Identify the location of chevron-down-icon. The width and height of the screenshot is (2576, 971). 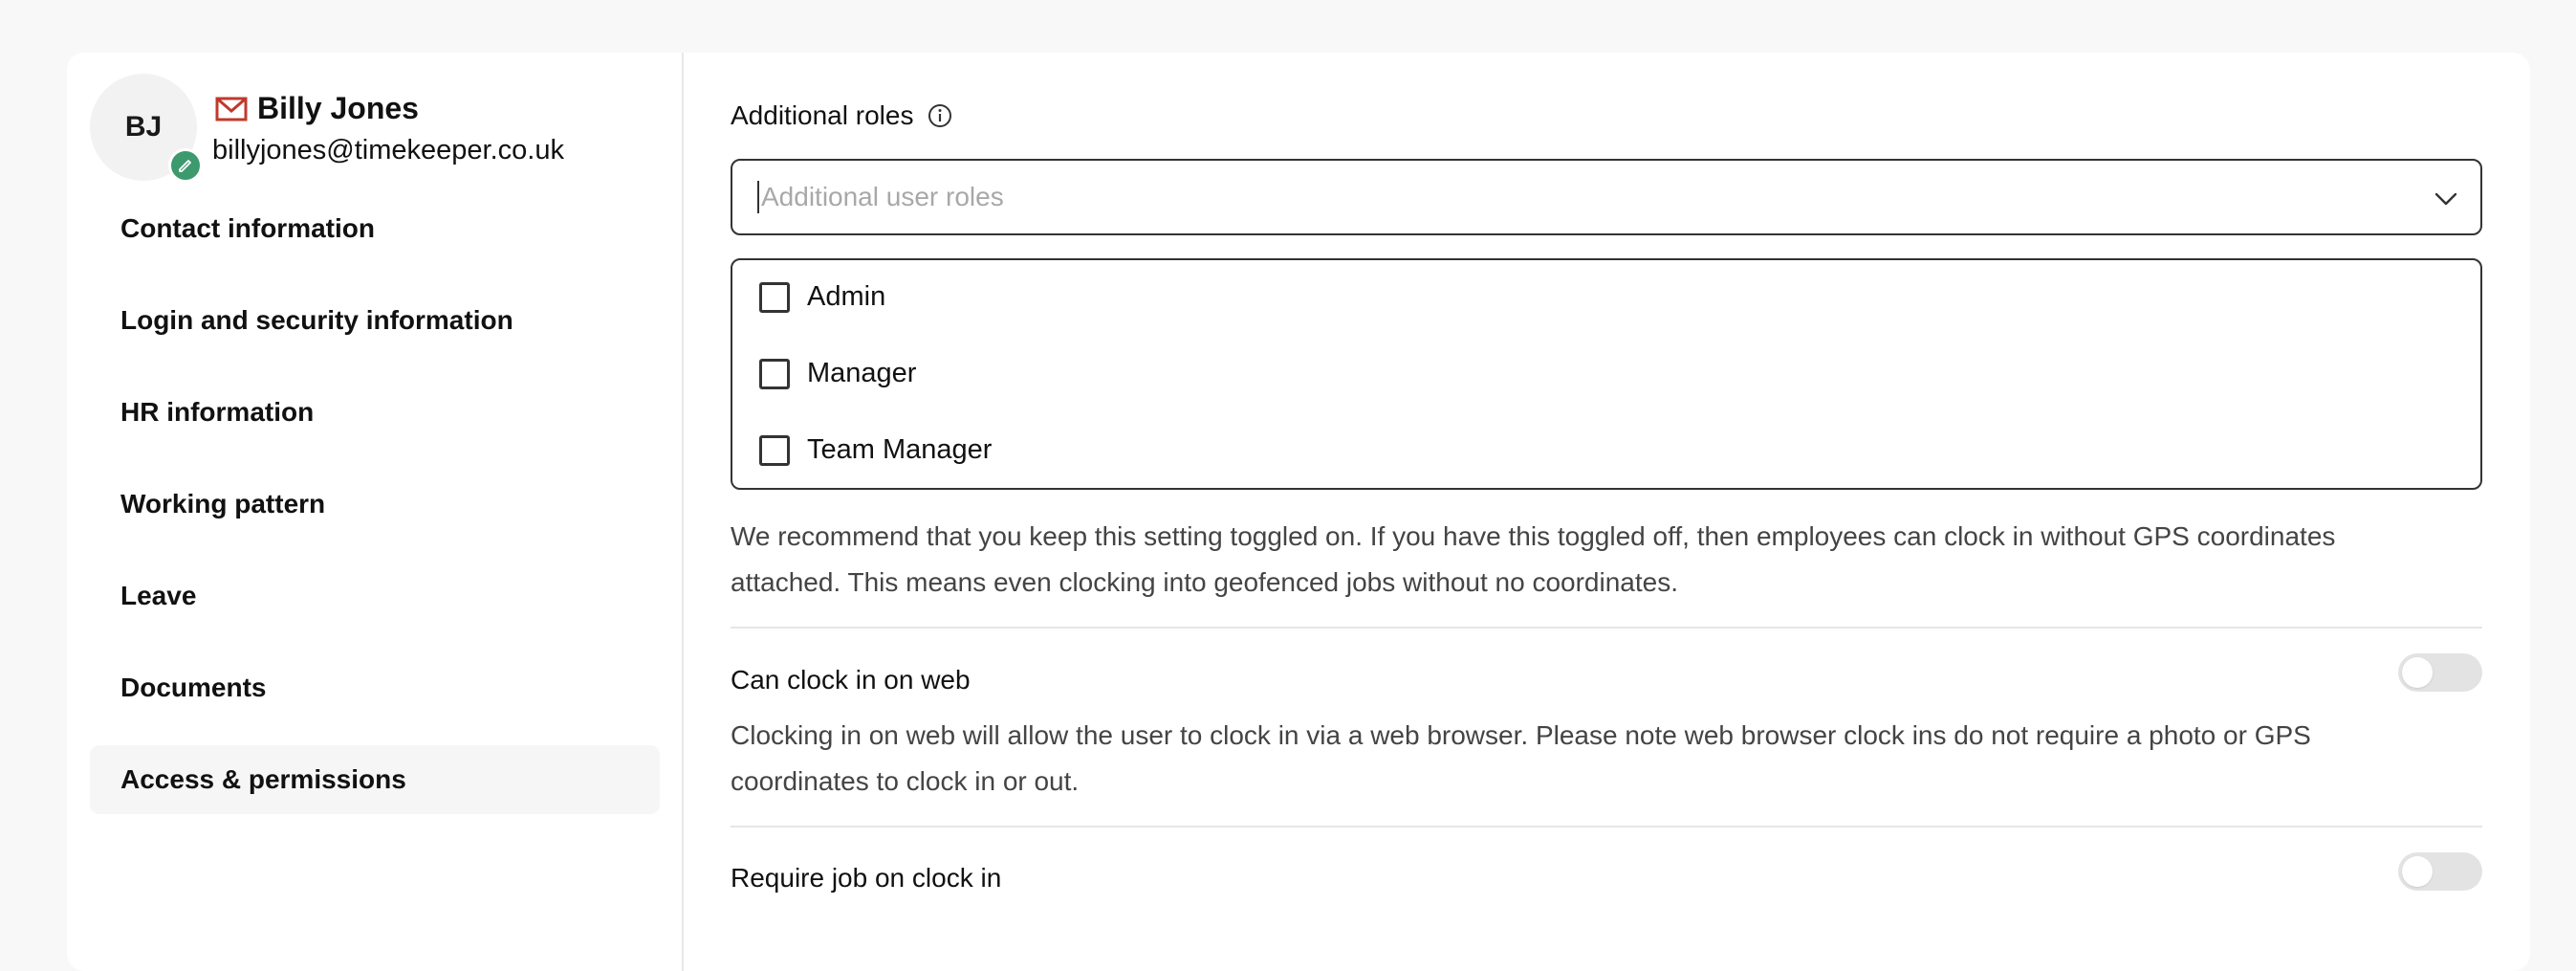
(2446, 199).